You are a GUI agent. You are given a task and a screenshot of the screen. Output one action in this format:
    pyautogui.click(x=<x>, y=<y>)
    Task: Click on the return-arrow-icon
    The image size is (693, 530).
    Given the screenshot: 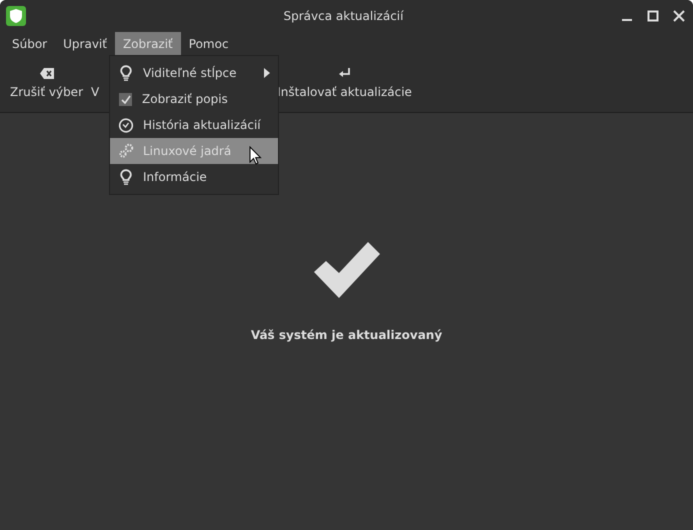 What is the action you would take?
    pyautogui.click(x=344, y=73)
    